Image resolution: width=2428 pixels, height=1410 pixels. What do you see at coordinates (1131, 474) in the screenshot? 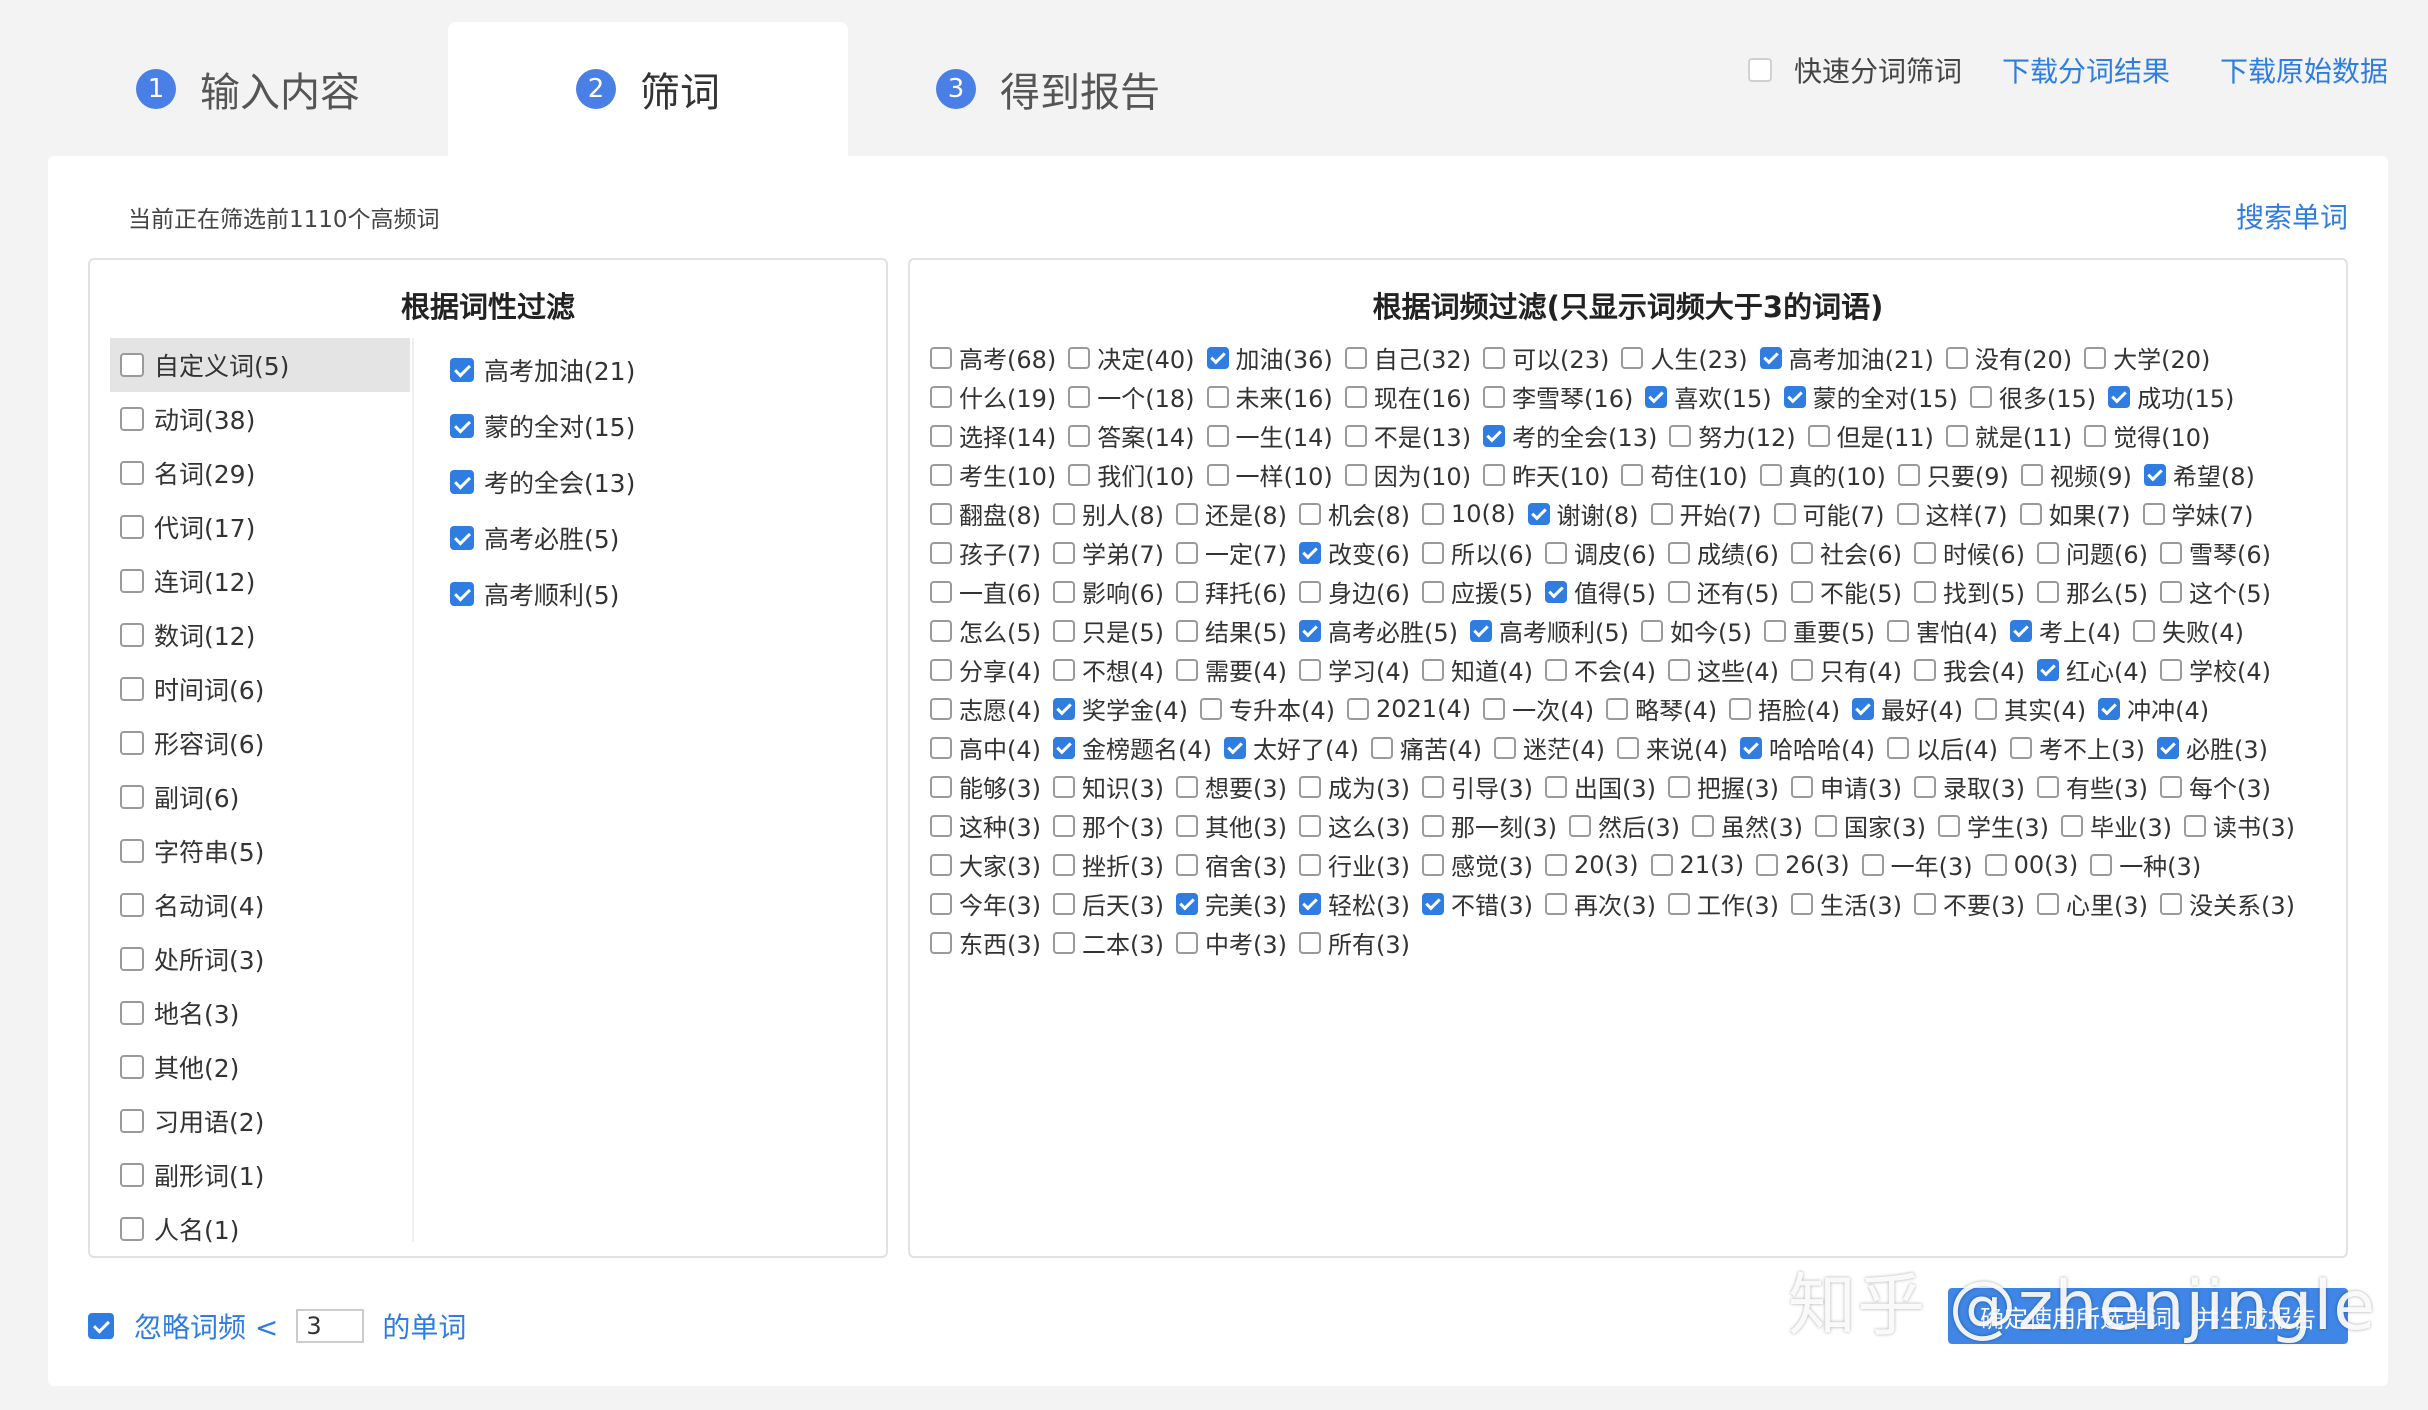
I see `word-item: 我们(10)` at bounding box center [1131, 474].